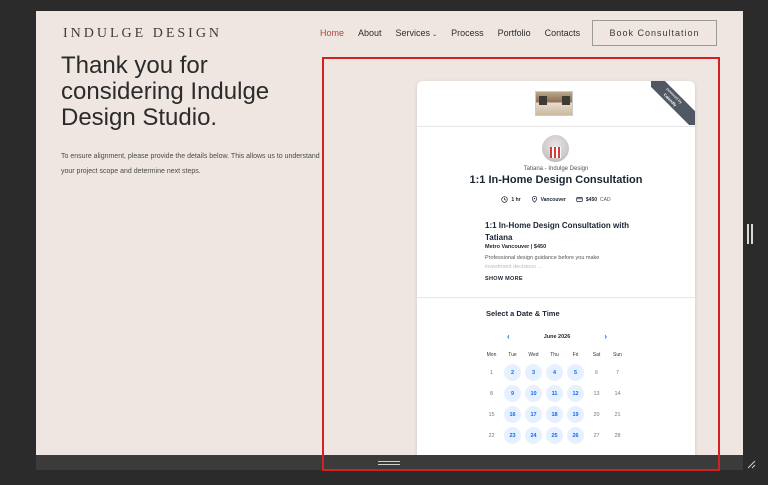 The image size is (768, 485). Describe the element at coordinates (566, 100) in the screenshot. I see `banner-window-right` at that location.